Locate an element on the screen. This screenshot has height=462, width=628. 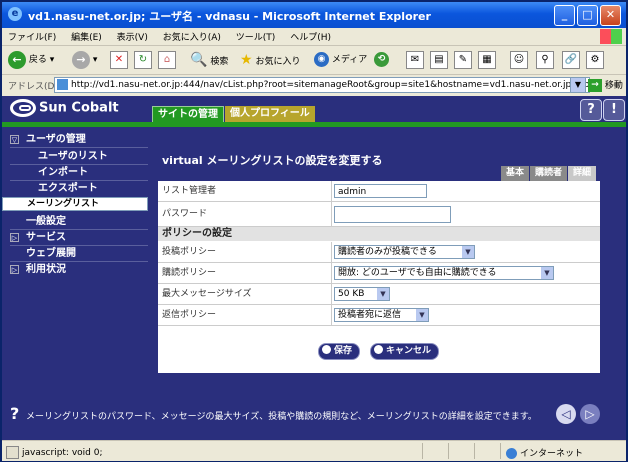
menu-favorites: お気に入り(A) is located at coordinates (192, 35).